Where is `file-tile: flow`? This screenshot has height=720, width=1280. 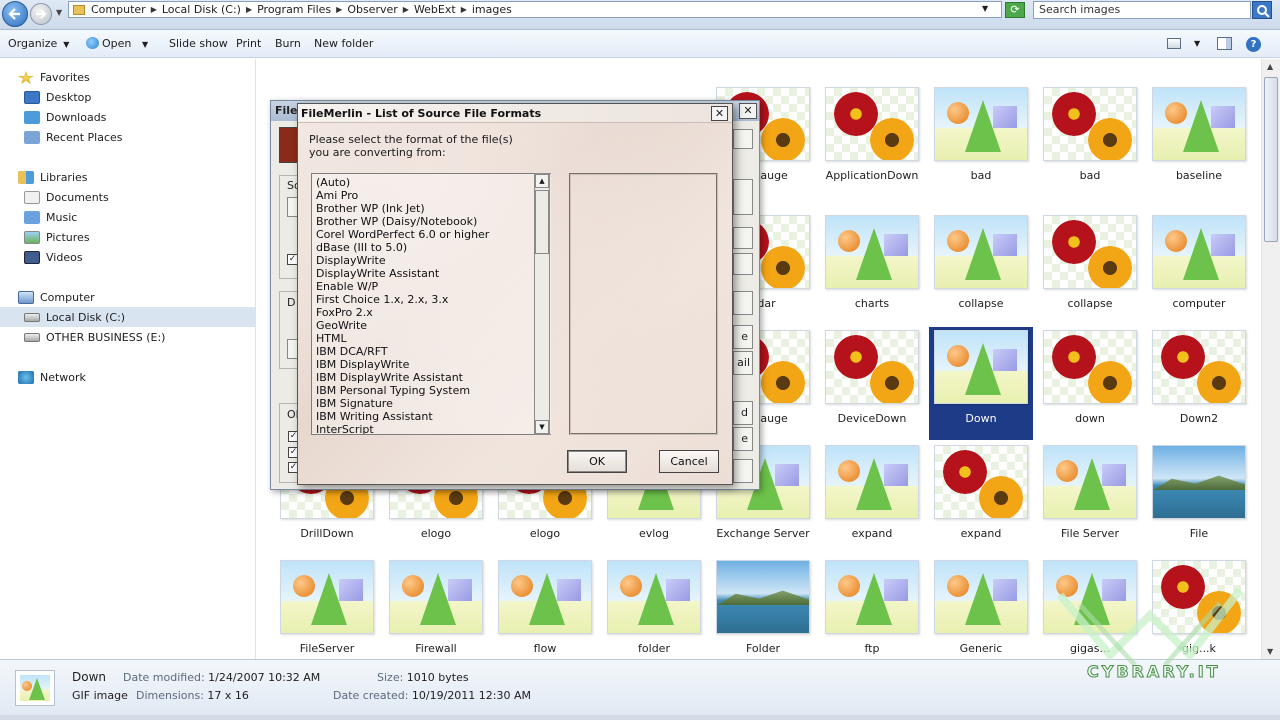
file-tile: flow is located at coordinates (545, 607).